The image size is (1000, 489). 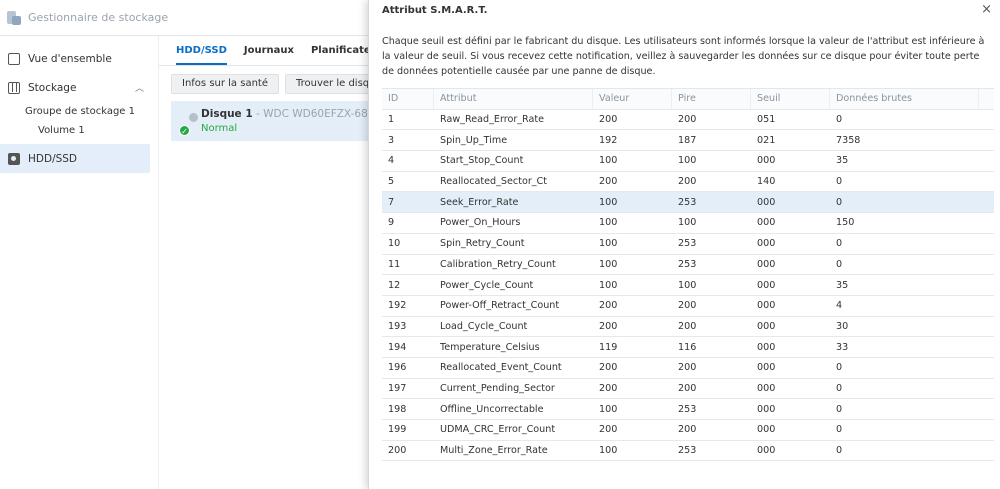 I want to click on cell-attribute: Current_Pending_Sector, so click(x=497, y=388).